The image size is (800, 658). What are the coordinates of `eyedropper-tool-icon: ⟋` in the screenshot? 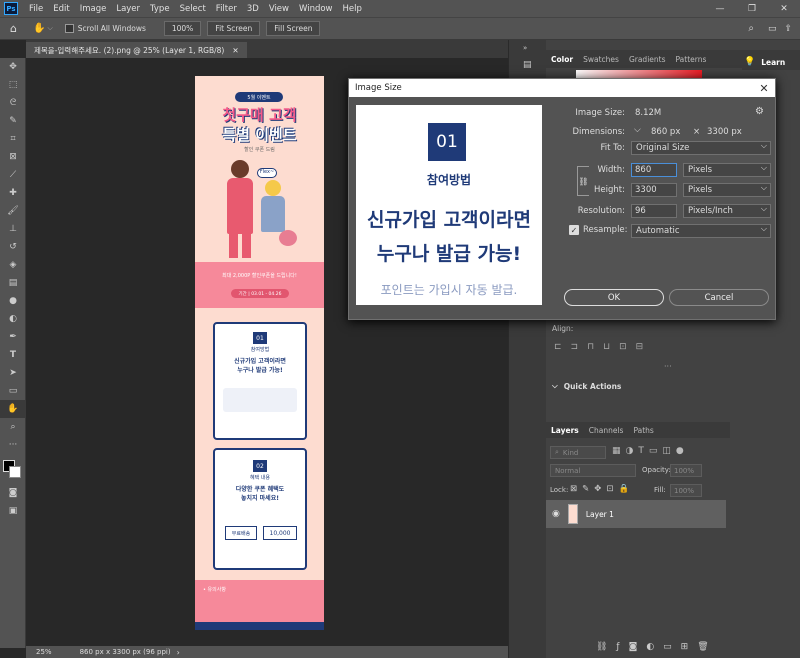 It's located at (13, 175).